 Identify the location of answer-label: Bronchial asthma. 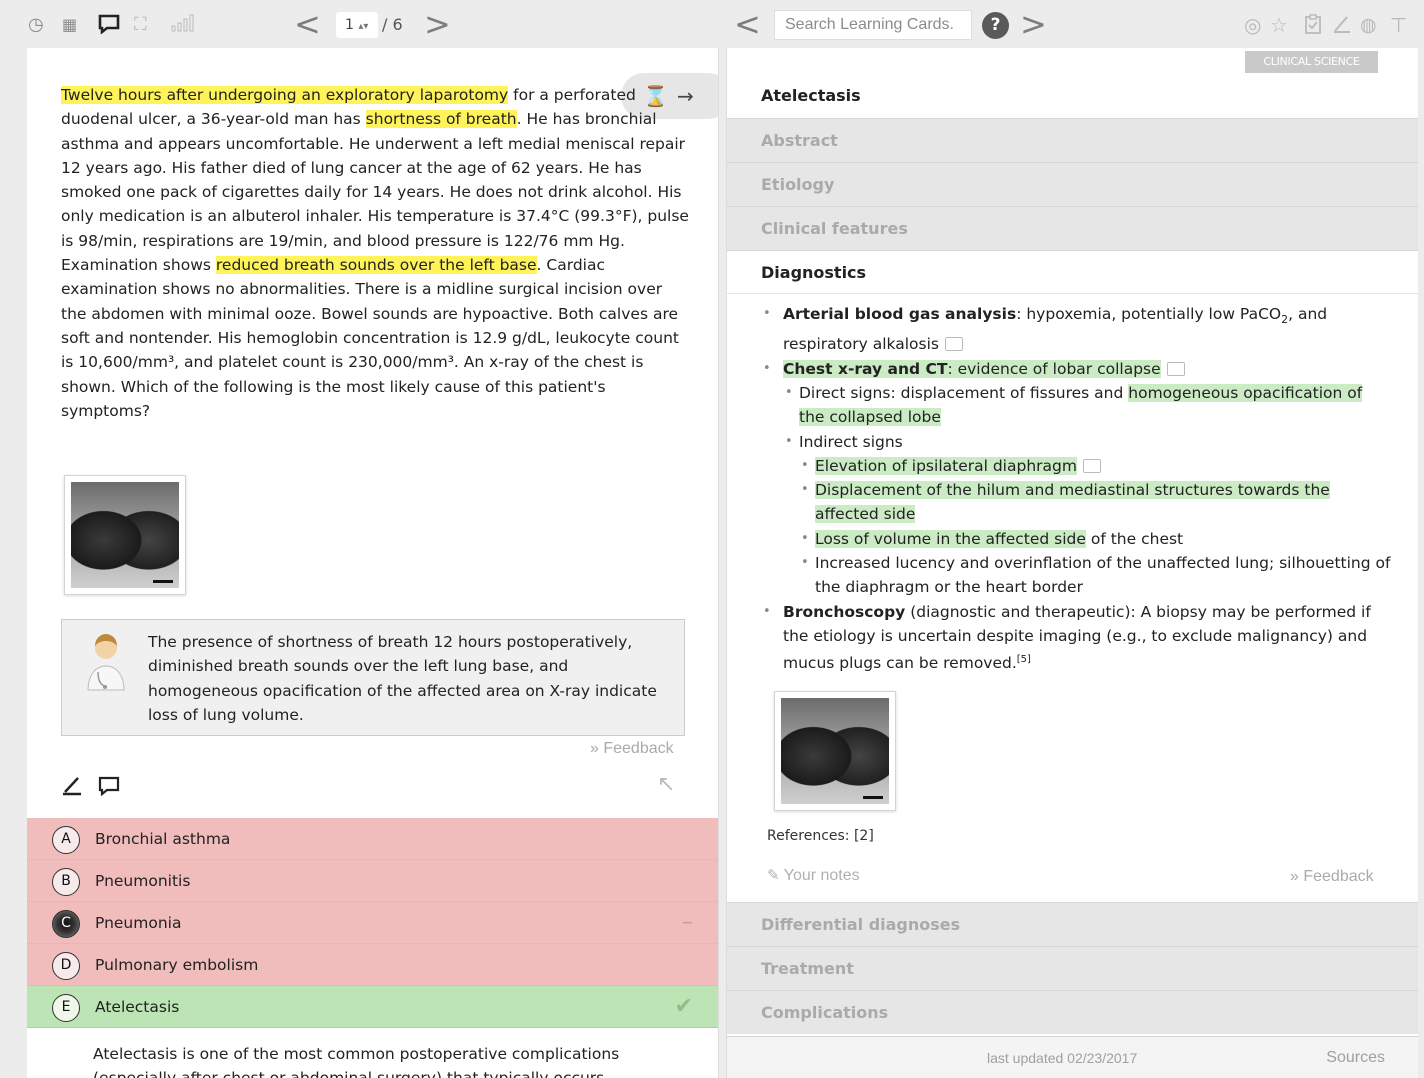
(163, 839).